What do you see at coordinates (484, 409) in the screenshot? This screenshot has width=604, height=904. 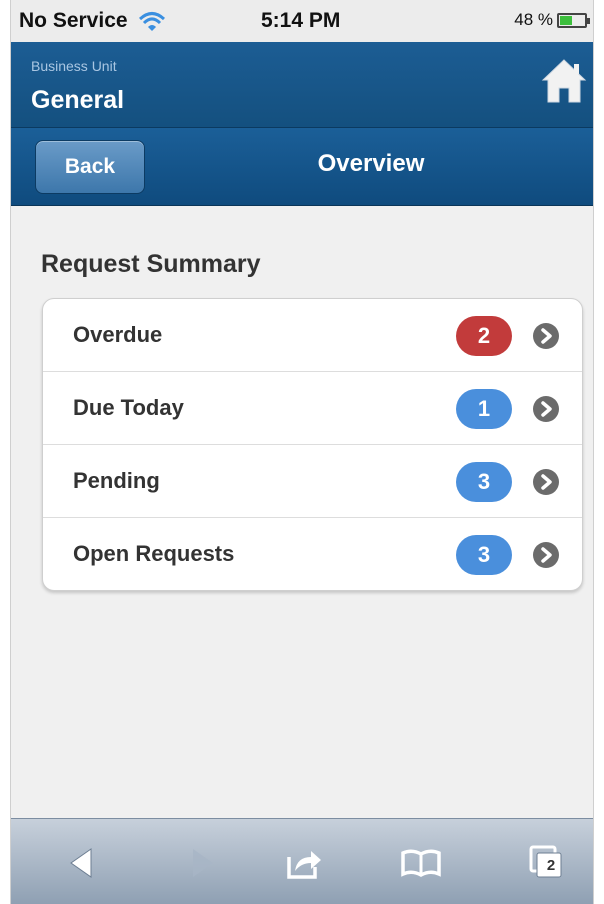 I see `count-badge: 1` at bounding box center [484, 409].